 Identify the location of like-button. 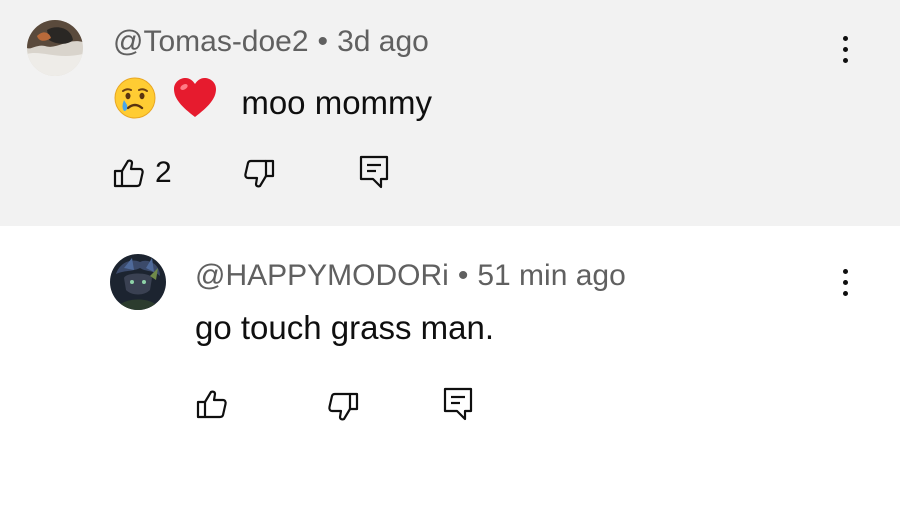
(217, 404).